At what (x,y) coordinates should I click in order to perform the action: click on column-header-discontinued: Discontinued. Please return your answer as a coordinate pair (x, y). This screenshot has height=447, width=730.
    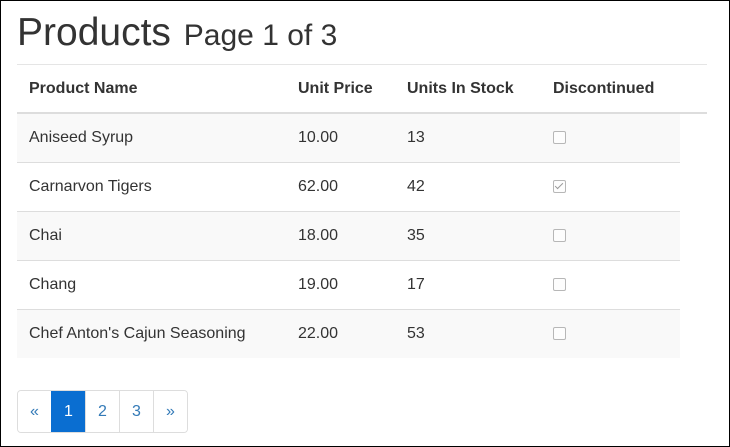
    Looking at the image, I should click on (610, 89).